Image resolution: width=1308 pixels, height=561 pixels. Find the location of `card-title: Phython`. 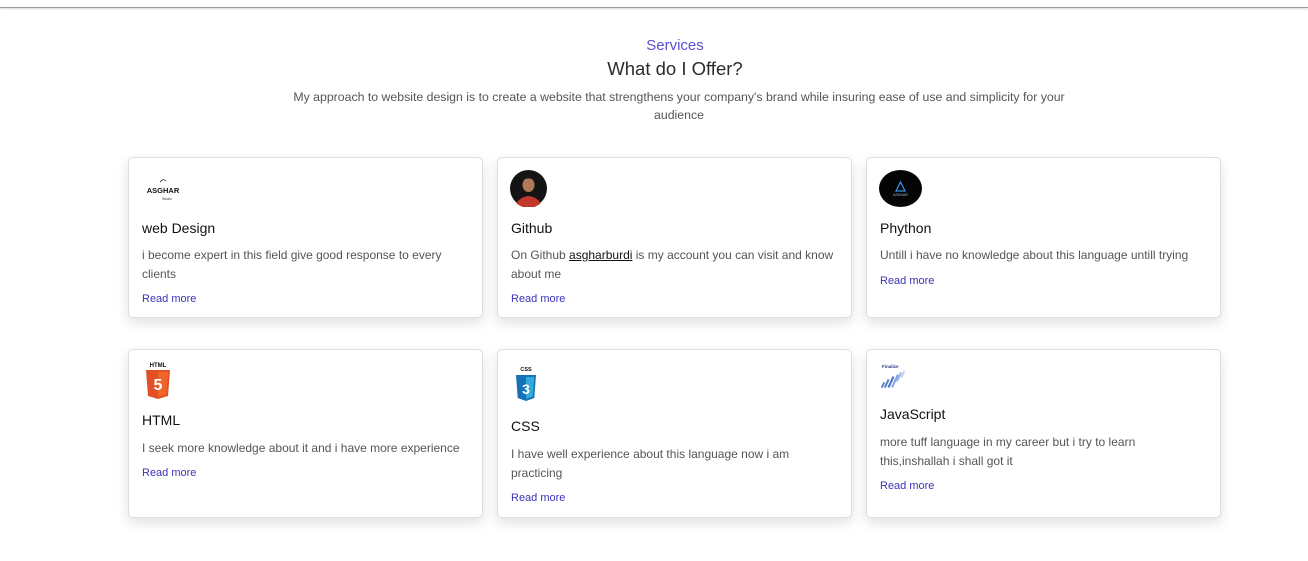

card-title: Phython is located at coordinates (906, 228).